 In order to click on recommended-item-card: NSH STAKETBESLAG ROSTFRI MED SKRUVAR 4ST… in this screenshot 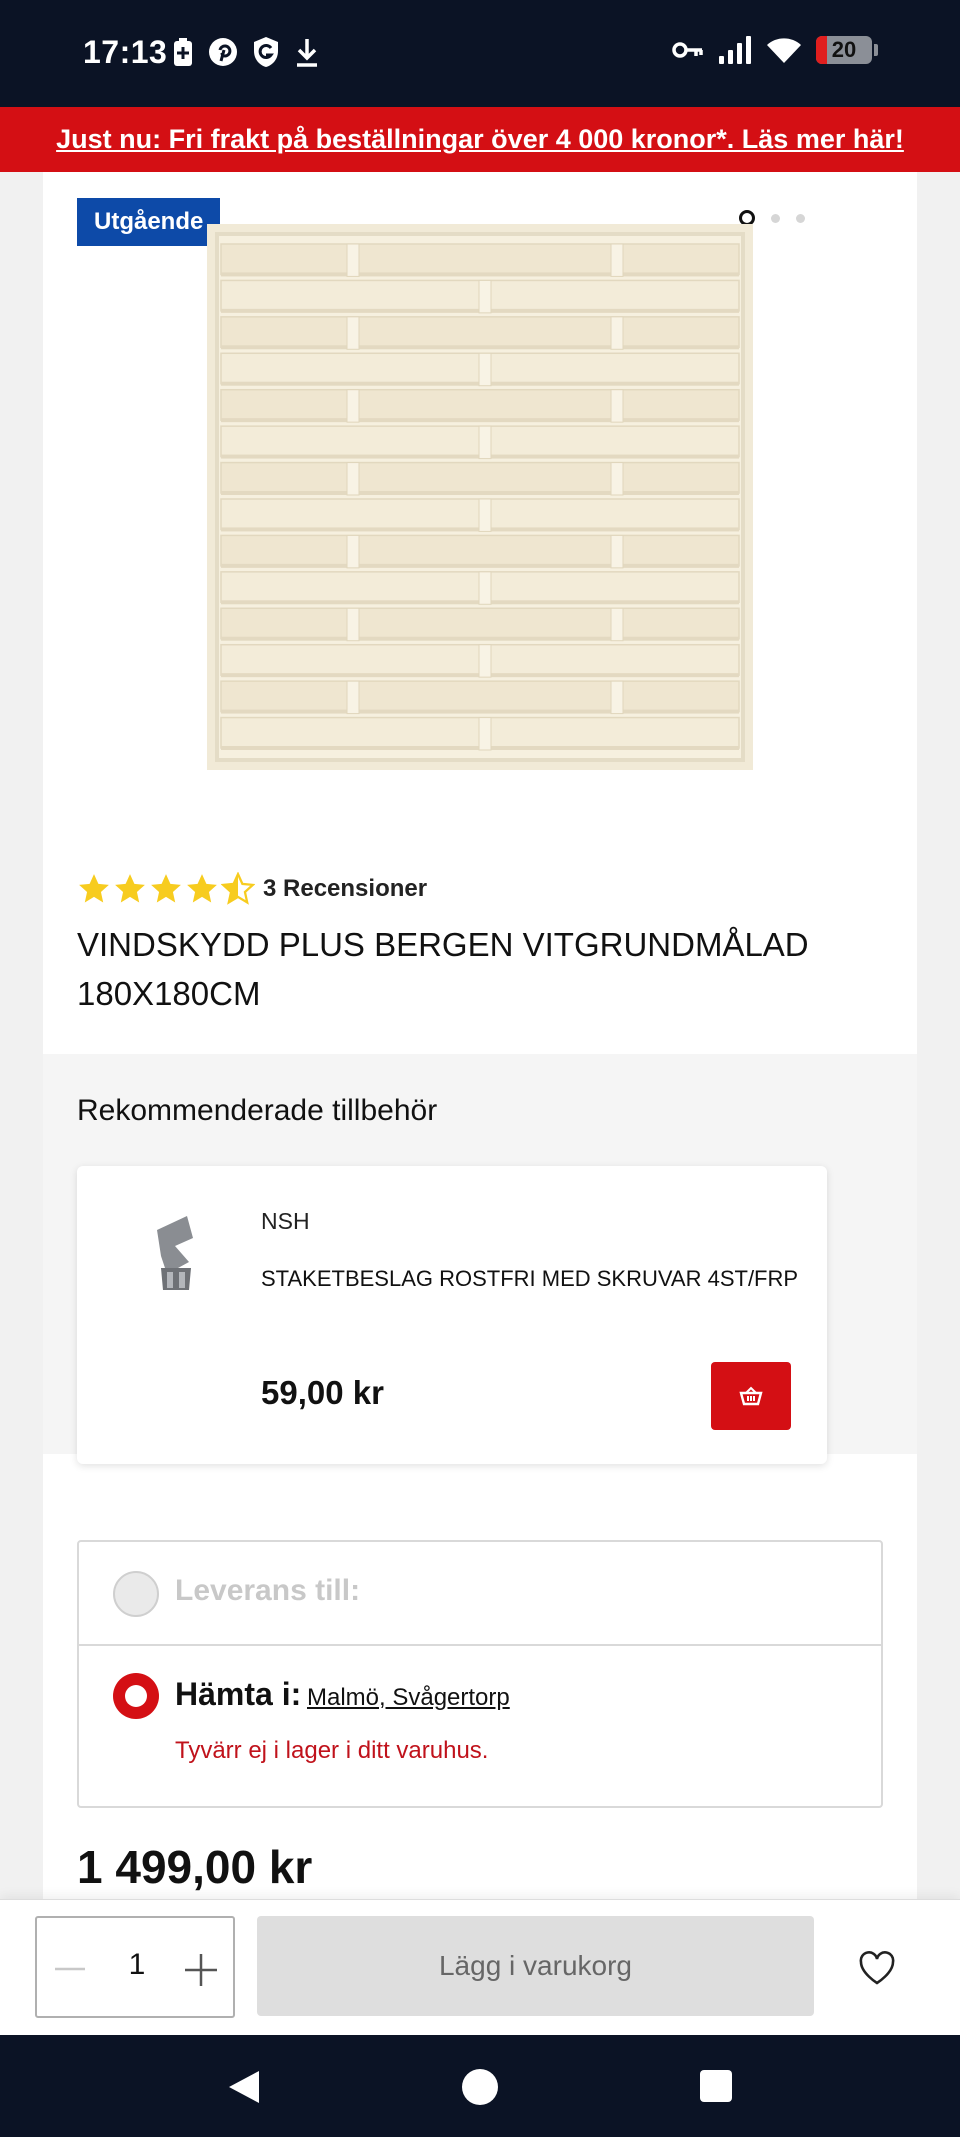, I will do `click(452, 1315)`.